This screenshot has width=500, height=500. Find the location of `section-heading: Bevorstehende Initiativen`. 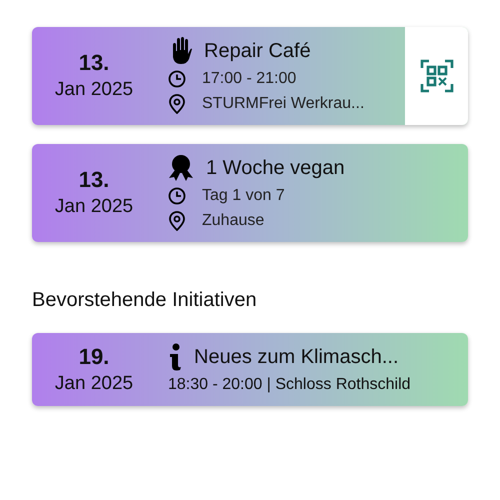

section-heading: Bevorstehende Initiativen is located at coordinates (145, 300).